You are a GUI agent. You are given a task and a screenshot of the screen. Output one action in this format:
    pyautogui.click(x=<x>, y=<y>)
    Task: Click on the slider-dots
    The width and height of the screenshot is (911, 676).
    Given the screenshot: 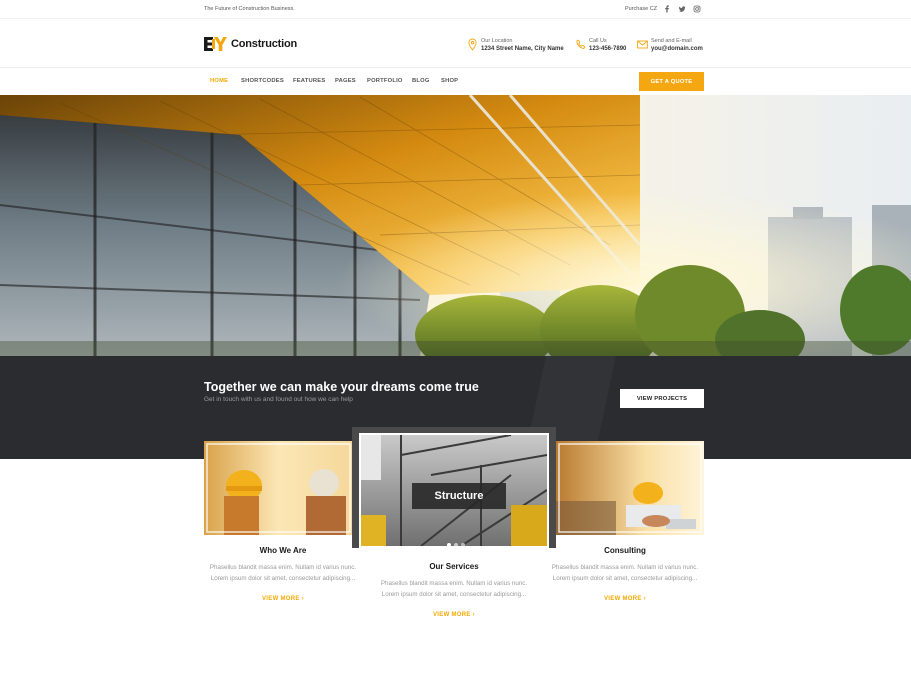 What is the action you would take?
    pyautogui.click(x=456, y=544)
    